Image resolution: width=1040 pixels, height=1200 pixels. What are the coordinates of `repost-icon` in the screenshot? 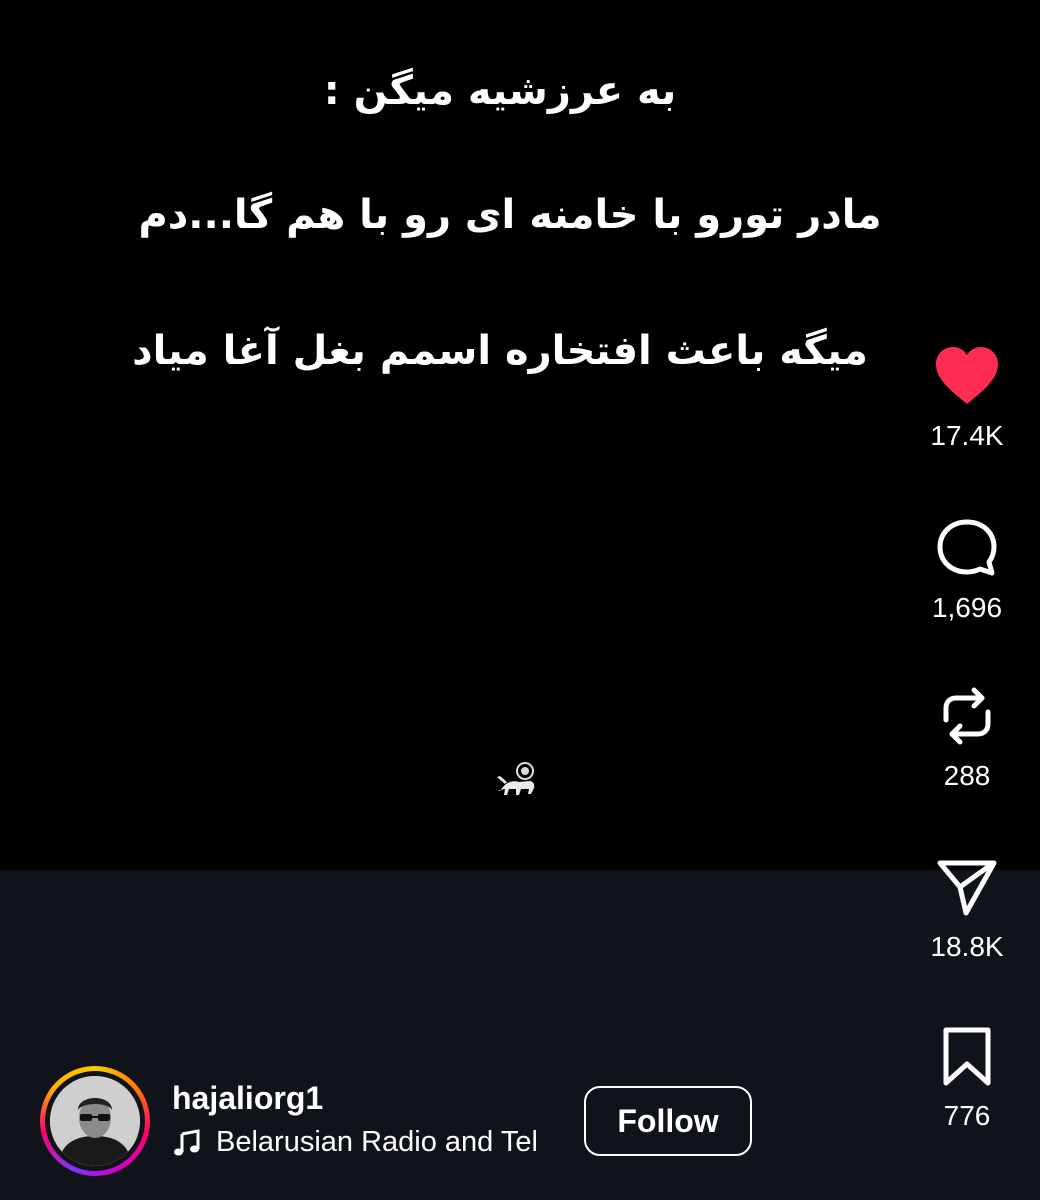 It's located at (967, 716).